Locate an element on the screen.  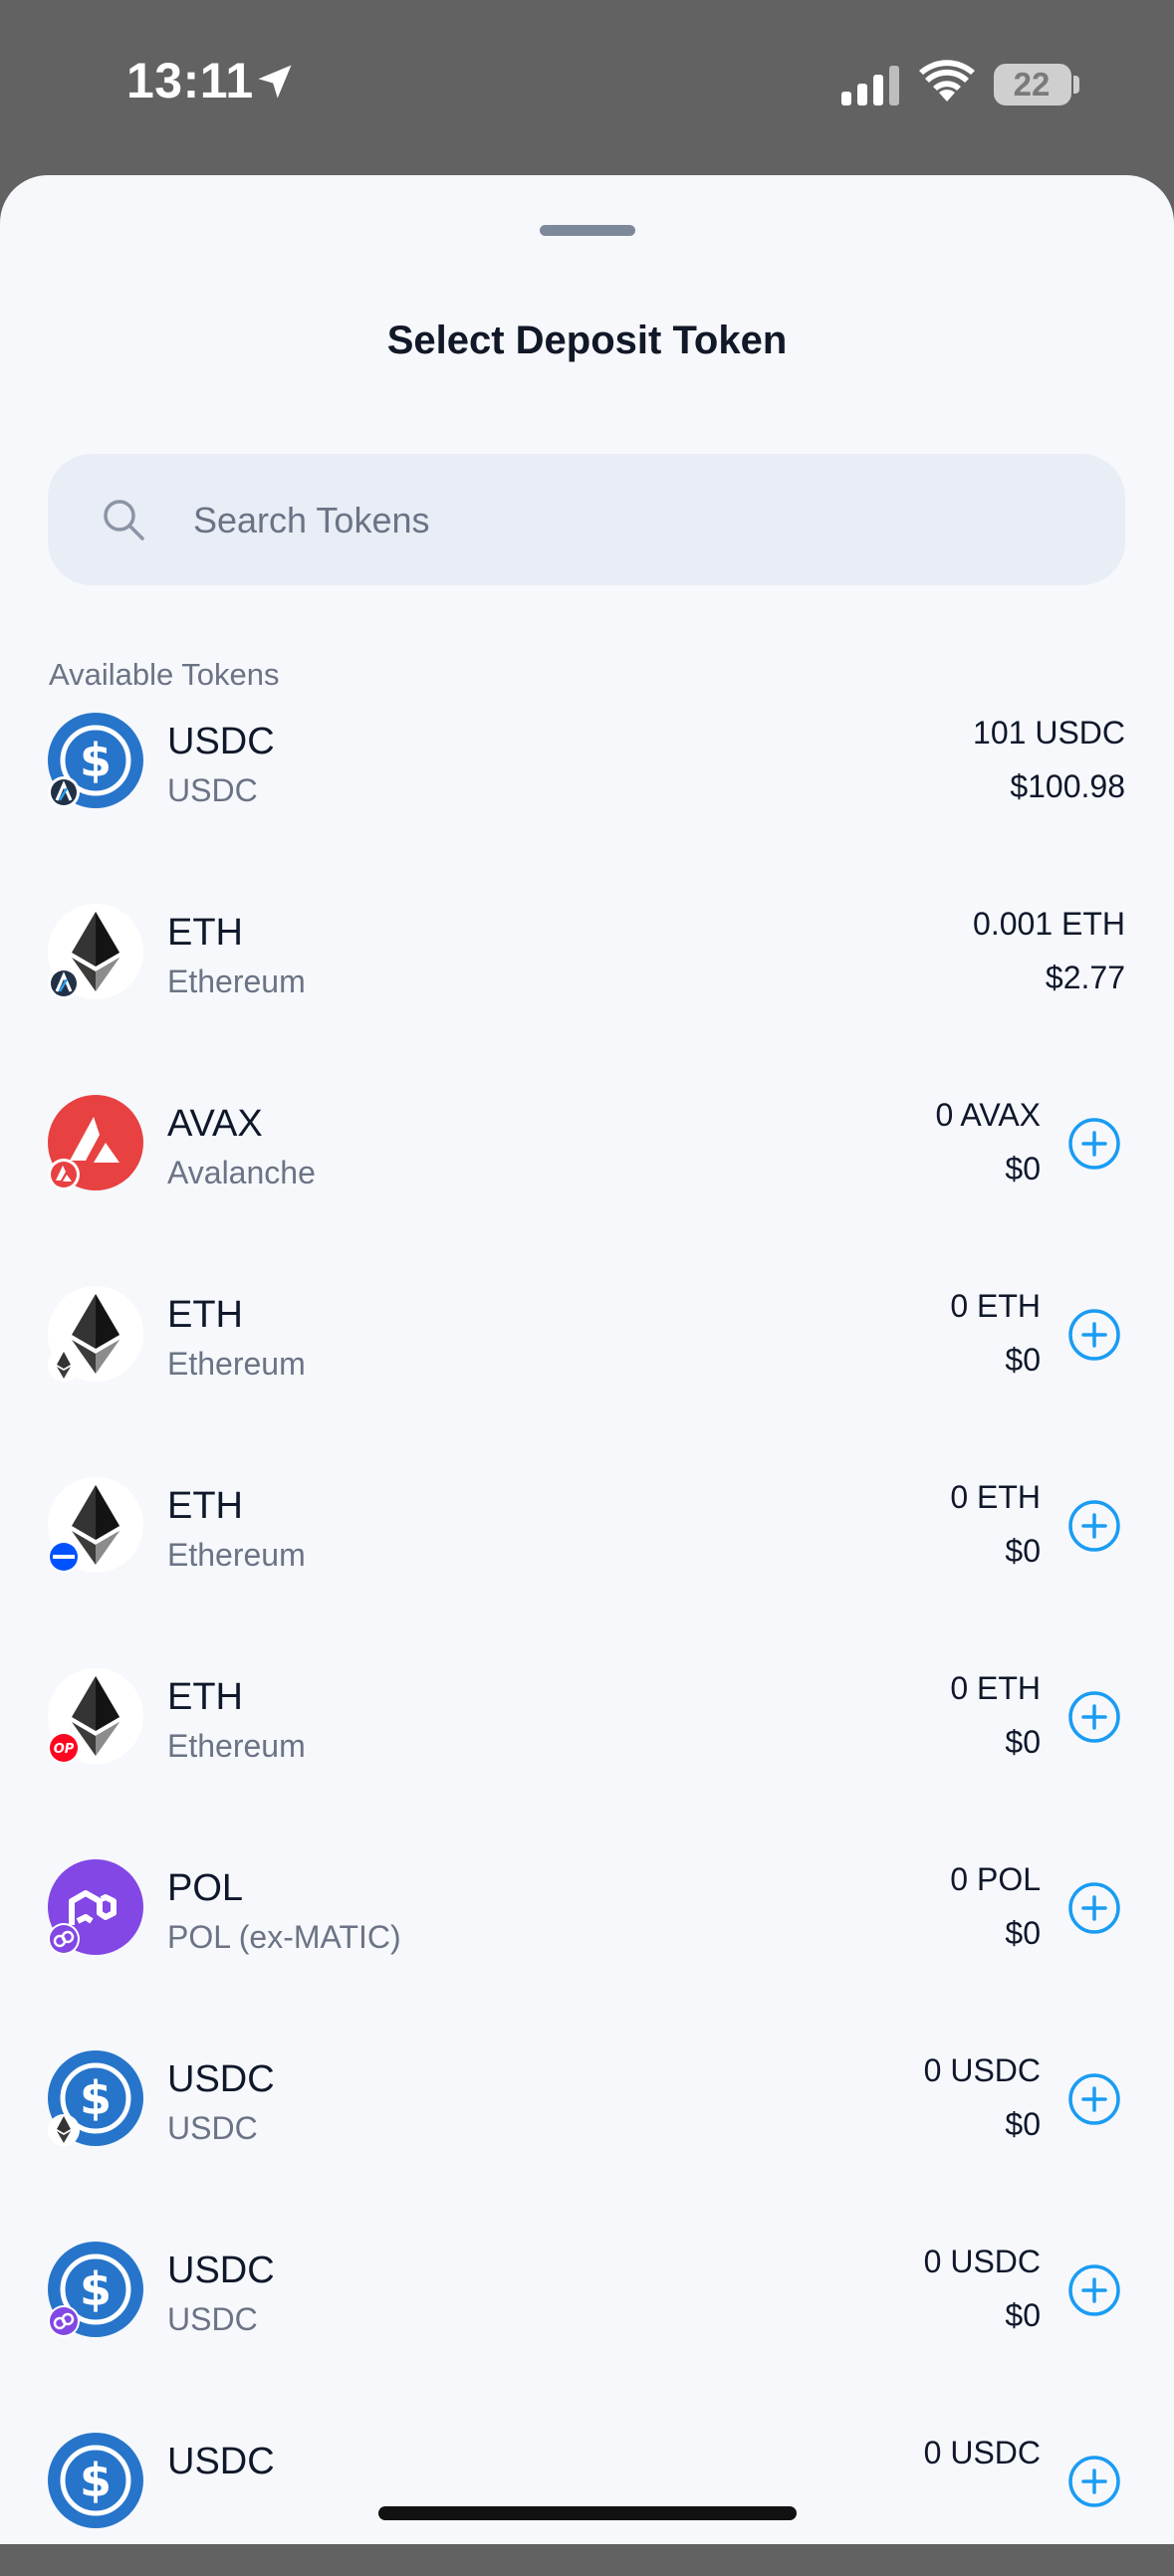
avax-icon is located at coordinates (95, 1142).